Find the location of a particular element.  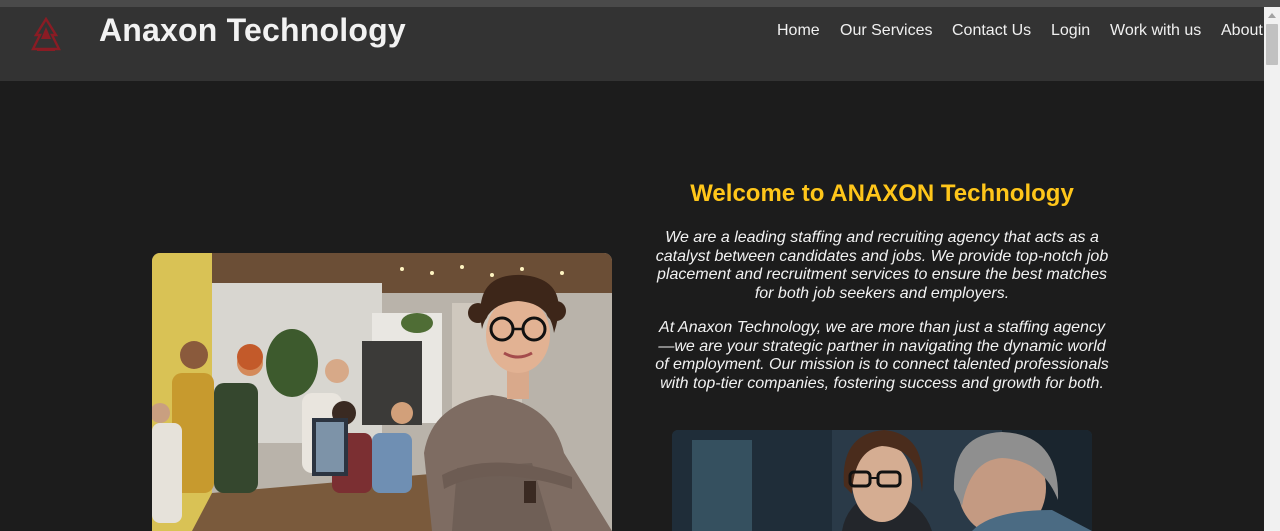

vertical-scrollbar is located at coordinates (1272, 269).